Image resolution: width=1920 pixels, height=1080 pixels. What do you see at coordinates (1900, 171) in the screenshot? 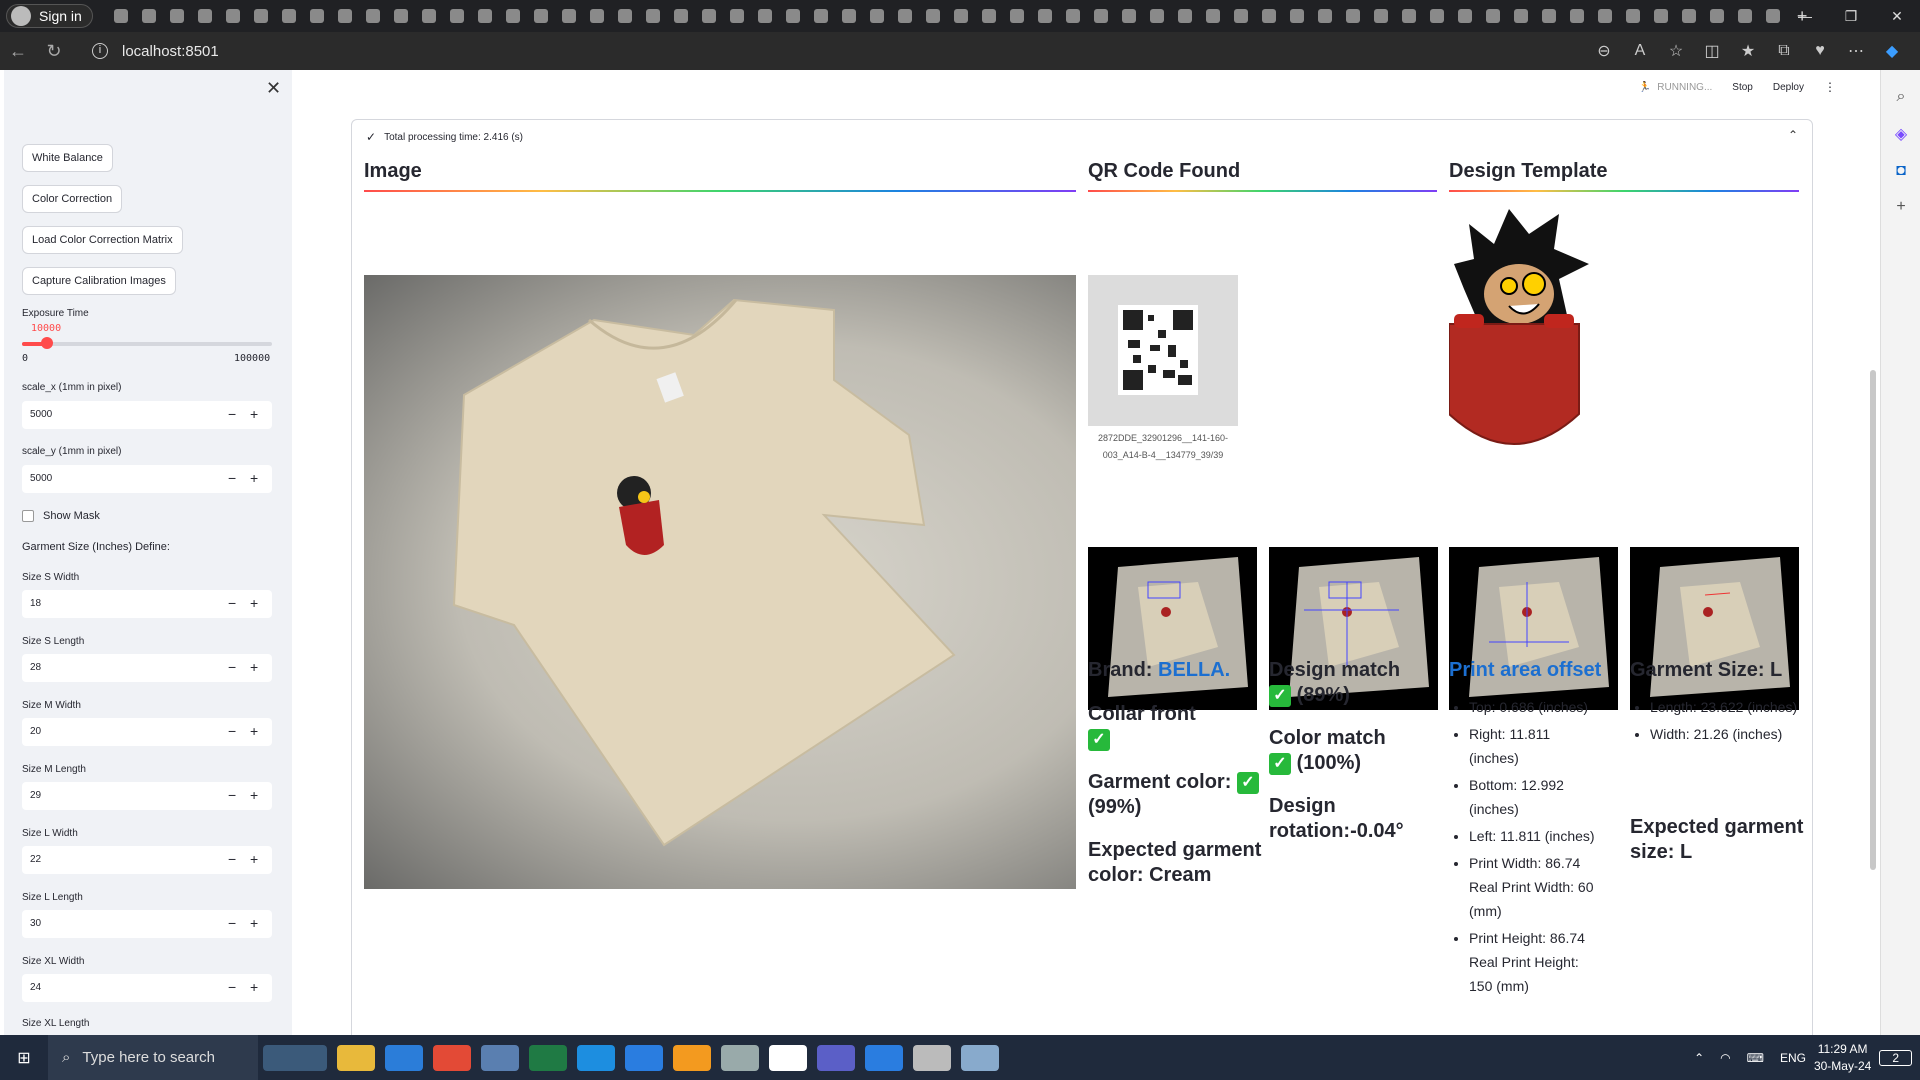
I see `outlook-icon: ◘` at bounding box center [1900, 171].